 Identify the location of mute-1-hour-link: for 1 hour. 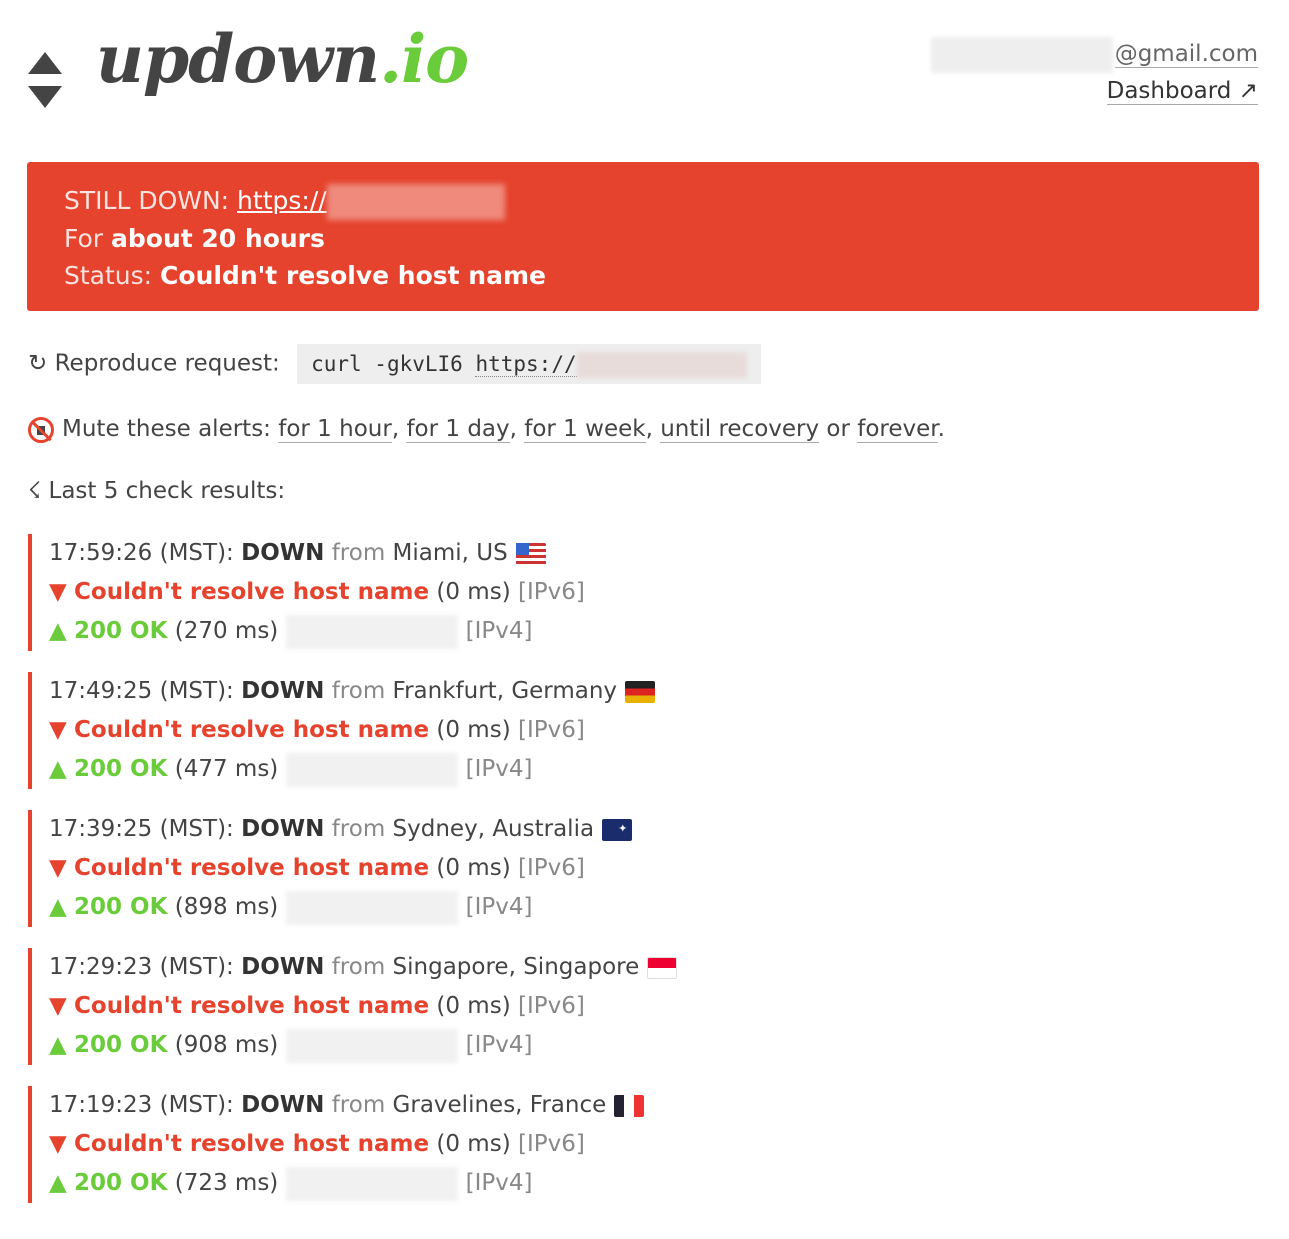
(335, 429).